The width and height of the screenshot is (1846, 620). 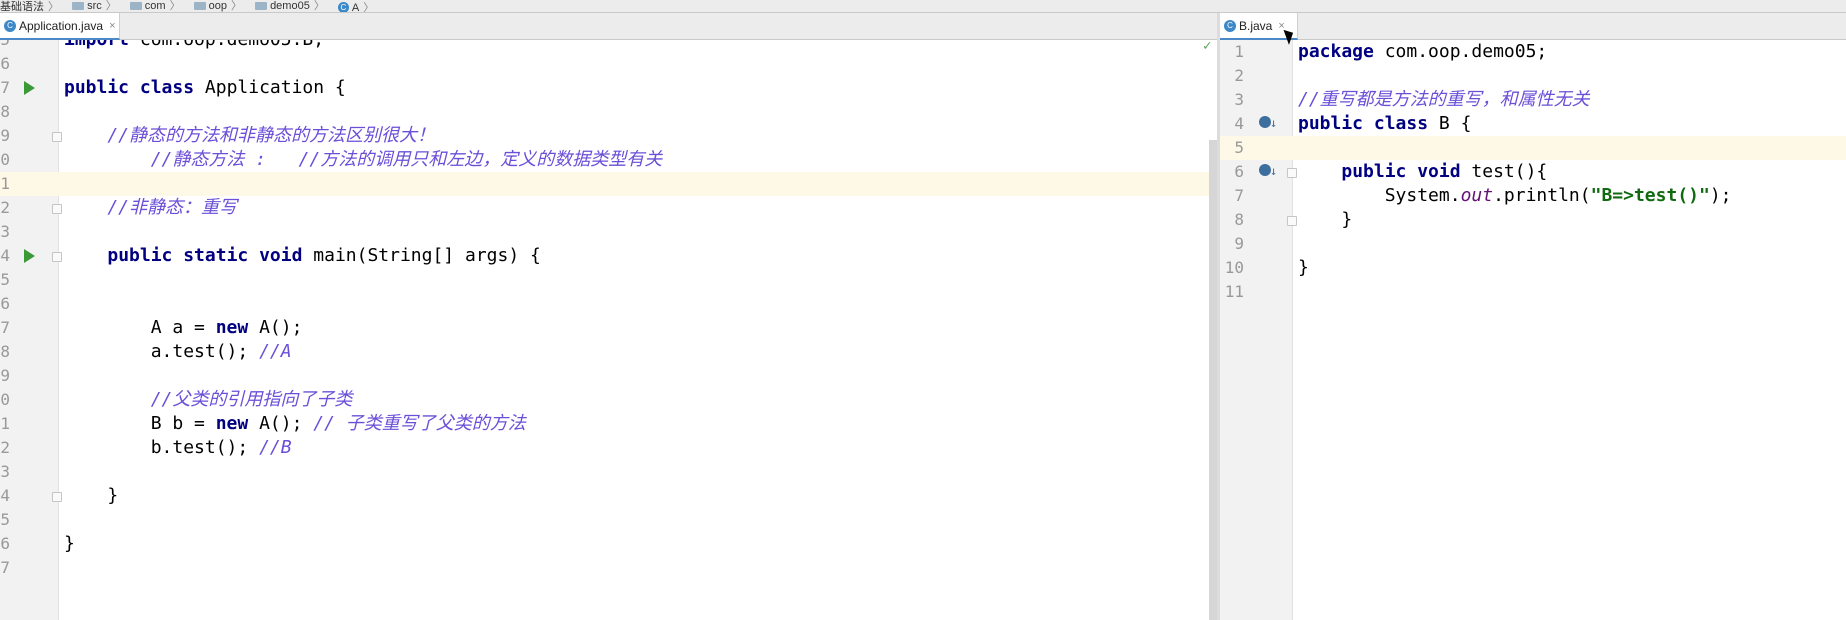 What do you see at coordinates (608, 46) in the screenshot?
I see `code-line: 5 import com.oop.demo05.B;` at bounding box center [608, 46].